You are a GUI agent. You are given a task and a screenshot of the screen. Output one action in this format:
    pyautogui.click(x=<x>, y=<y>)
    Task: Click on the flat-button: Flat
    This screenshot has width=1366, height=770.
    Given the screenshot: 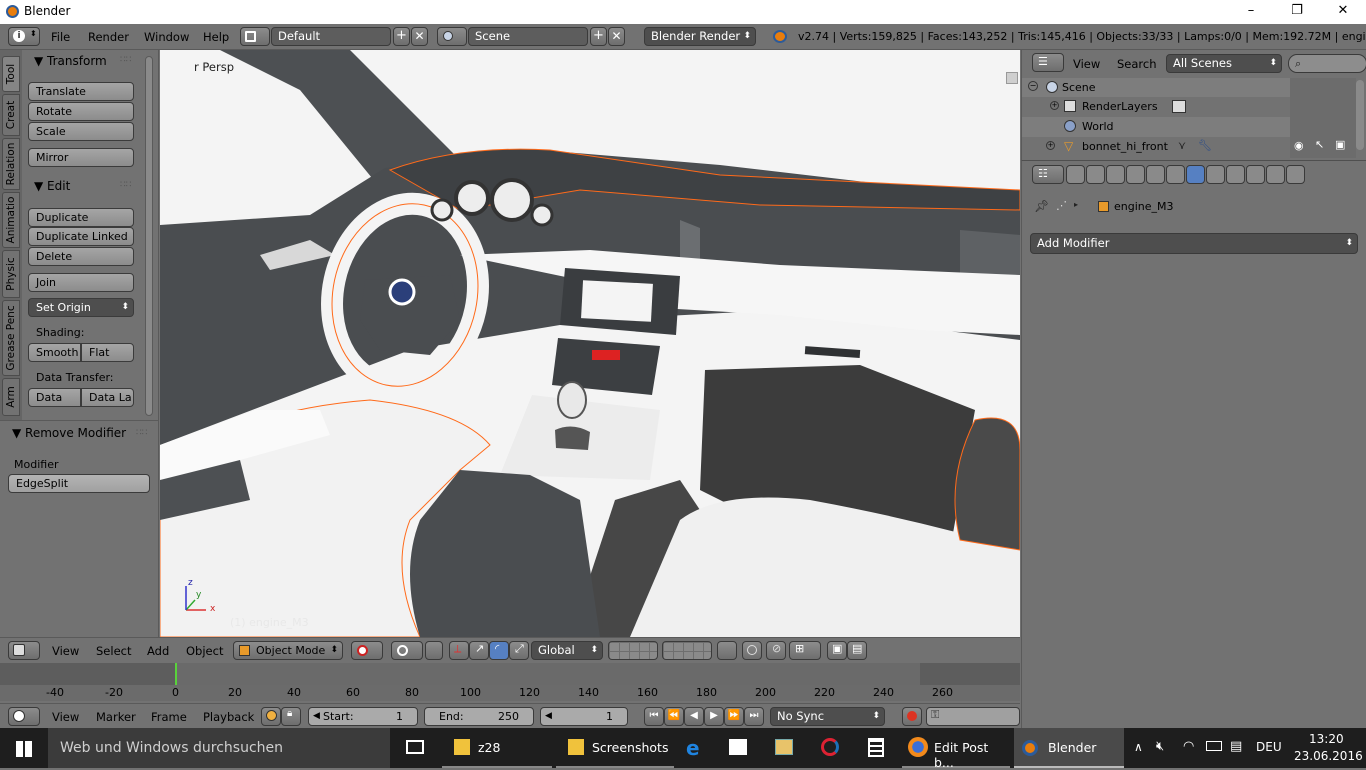 What is the action you would take?
    pyautogui.click(x=107, y=352)
    